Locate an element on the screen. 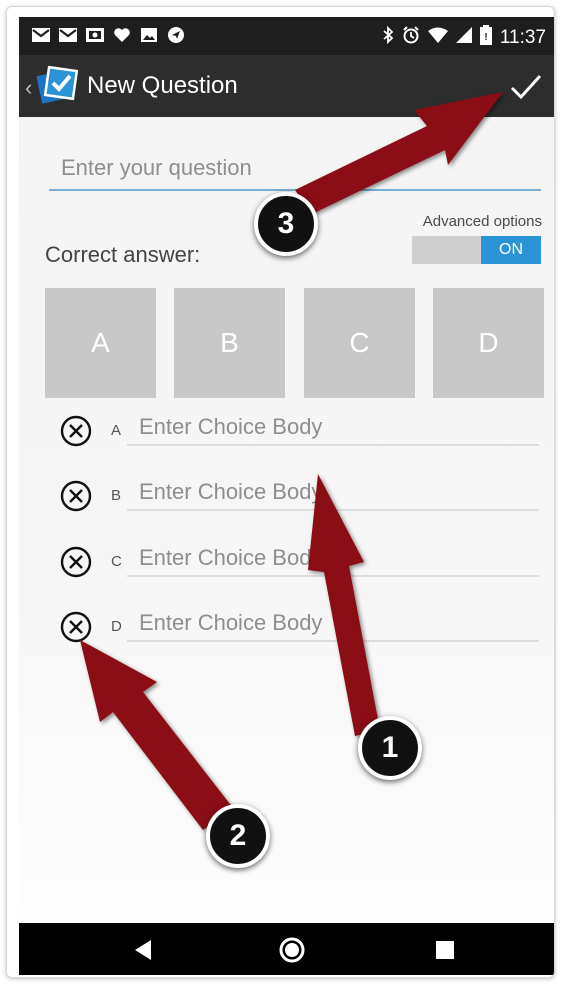 This screenshot has width=561, height=984. navigation-icon is located at coordinates (176, 35).